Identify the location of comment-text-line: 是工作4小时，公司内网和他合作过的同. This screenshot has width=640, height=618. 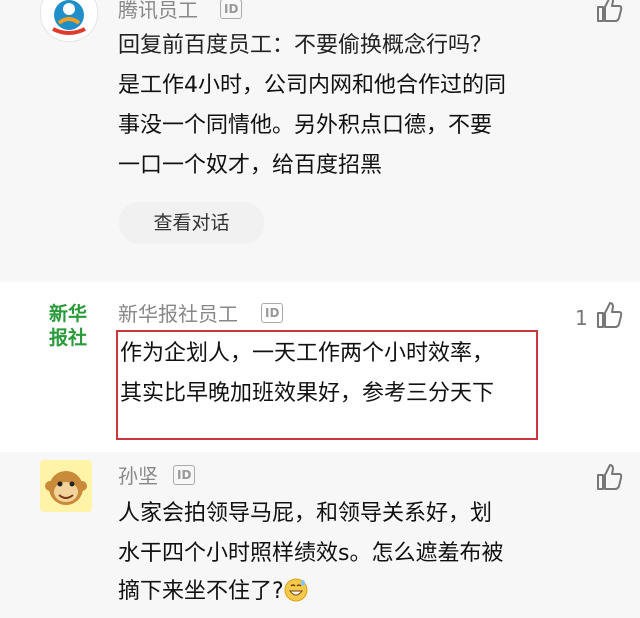
(312, 85).